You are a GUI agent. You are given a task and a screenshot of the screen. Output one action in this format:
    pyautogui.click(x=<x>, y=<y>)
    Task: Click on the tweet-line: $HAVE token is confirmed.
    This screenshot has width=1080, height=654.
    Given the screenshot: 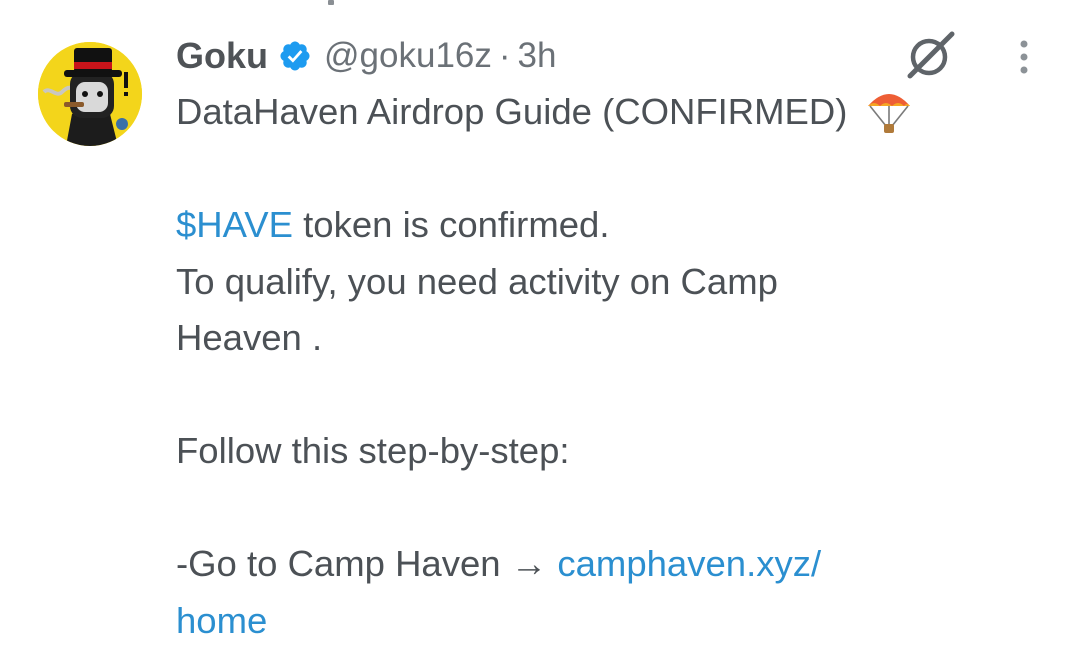 What is the action you would take?
    pyautogui.click(x=606, y=225)
    